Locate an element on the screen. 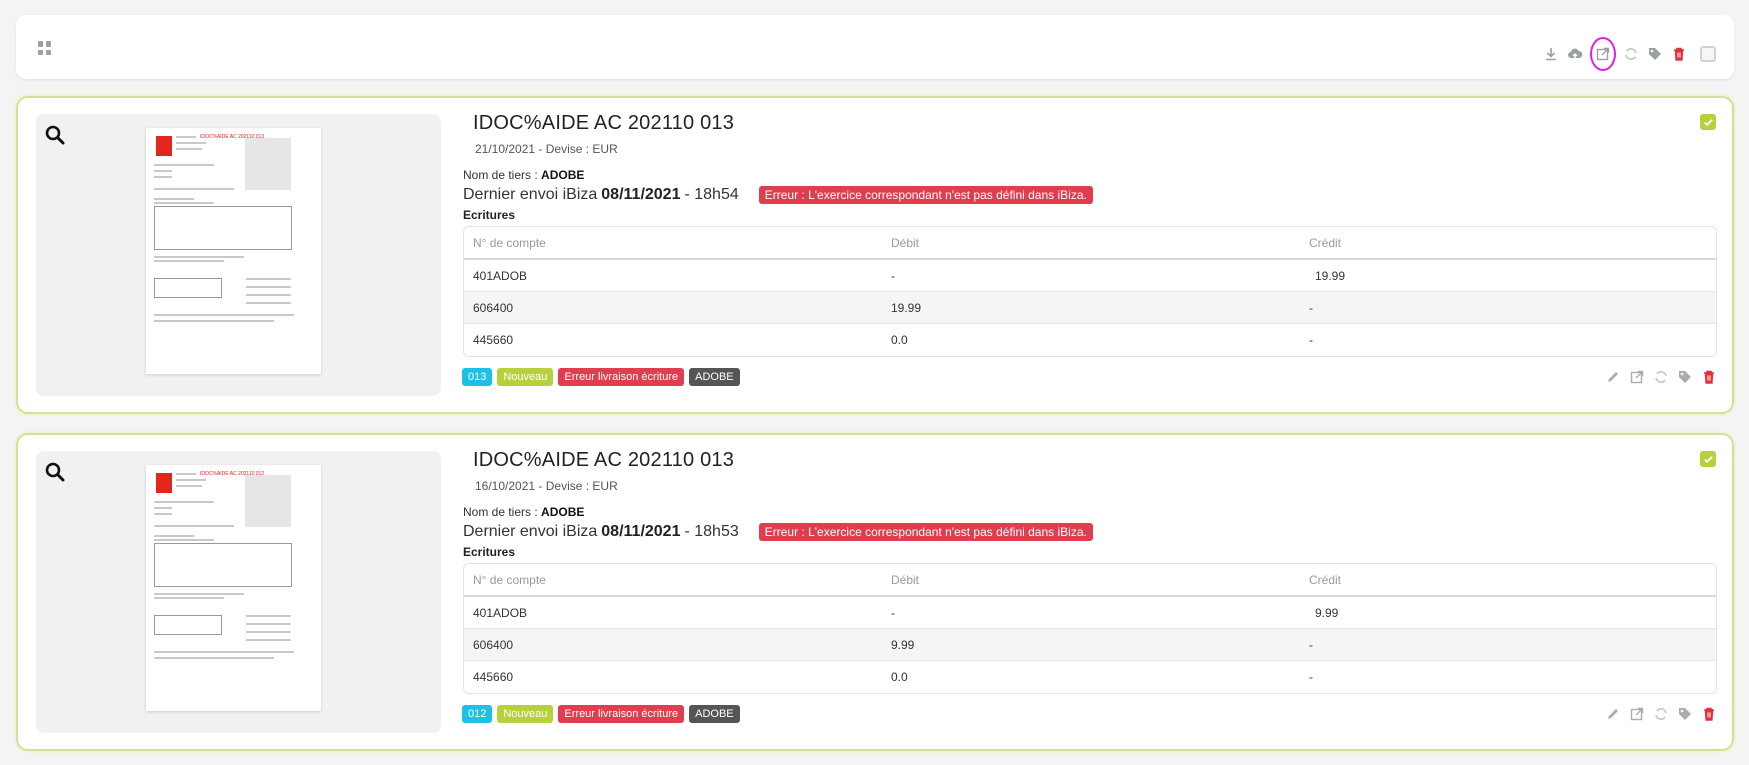 The image size is (1749, 765). download-icon is located at coordinates (1551, 54).